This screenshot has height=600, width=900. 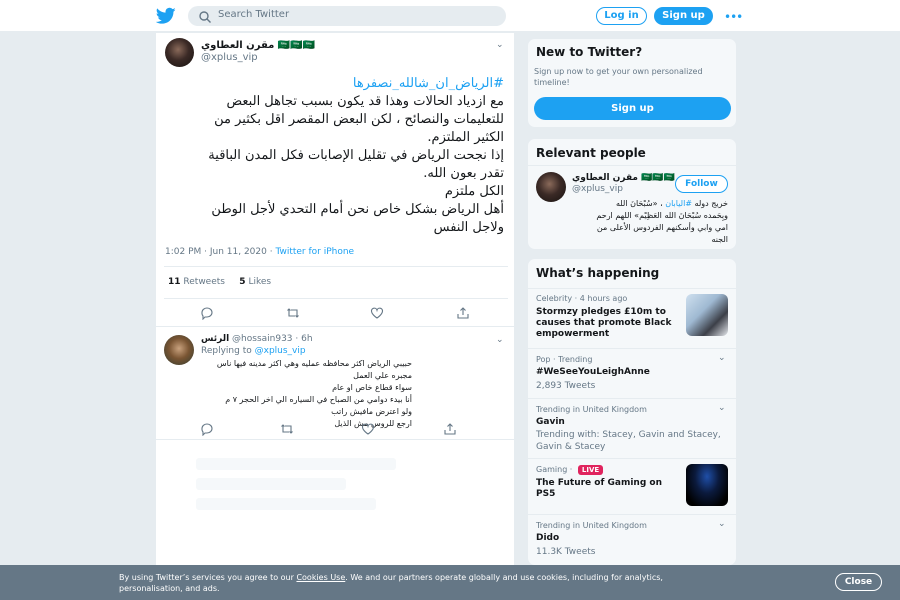 What do you see at coordinates (371, 411) in the screenshot?
I see `reply-line: ولو اعترض مافيش راتب` at bounding box center [371, 411].